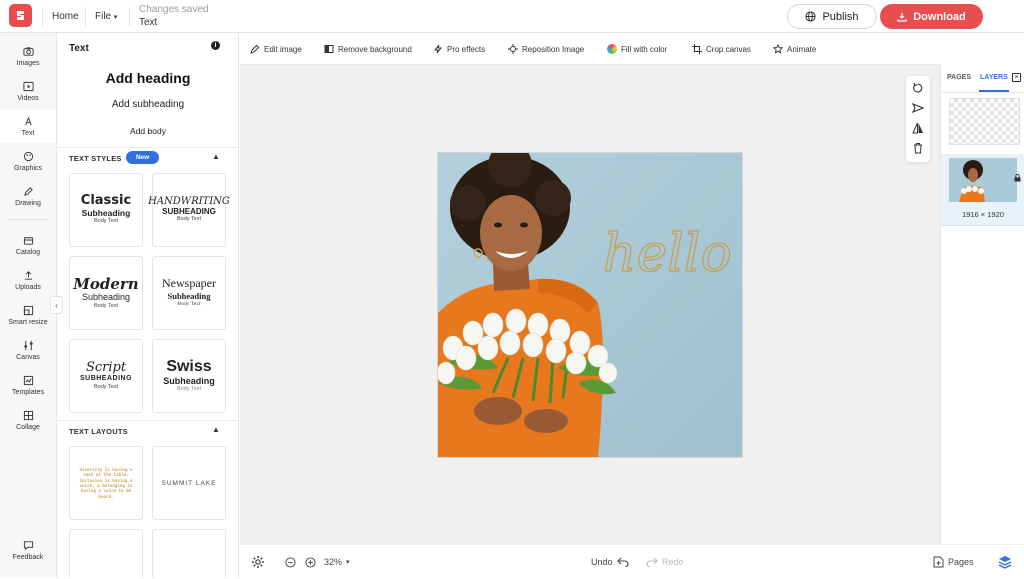 This screenshot has width=1024, height=579. What do you see at coordinates (65, 16) in the screenshot?
I see `home-link: Home` at bounding box center [65, 16].